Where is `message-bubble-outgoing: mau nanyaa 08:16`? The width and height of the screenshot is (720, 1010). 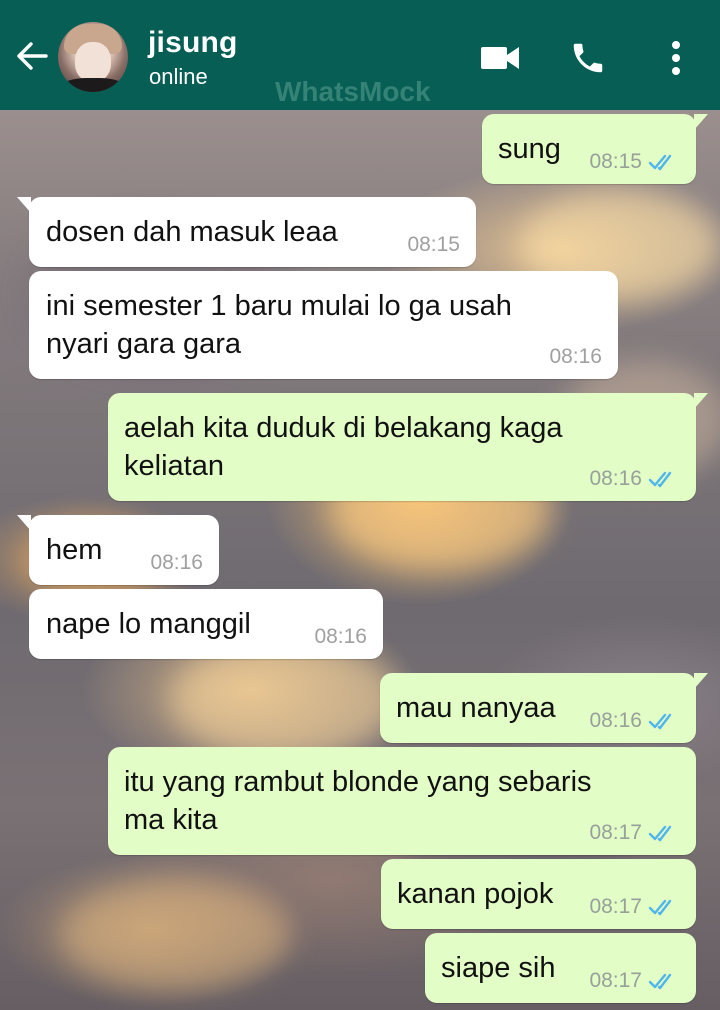
message-bubble-outgoing: mau nanyaa 08:16 is located at coordinates (544, 708).